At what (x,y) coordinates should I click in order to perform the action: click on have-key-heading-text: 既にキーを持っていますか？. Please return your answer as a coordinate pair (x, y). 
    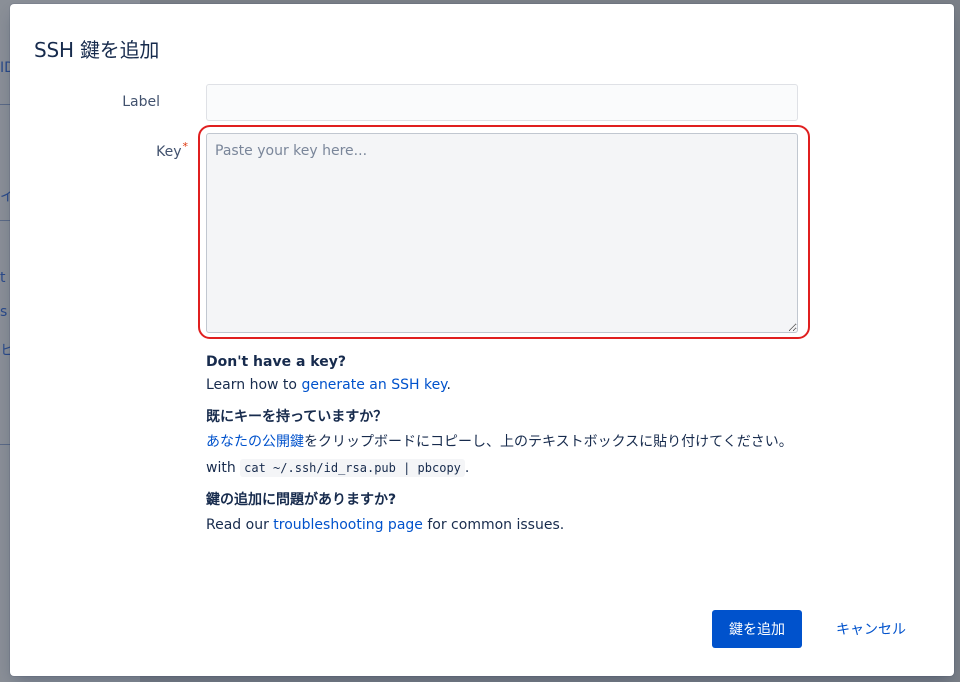
    Looking at the image, I should click on (297, 417).